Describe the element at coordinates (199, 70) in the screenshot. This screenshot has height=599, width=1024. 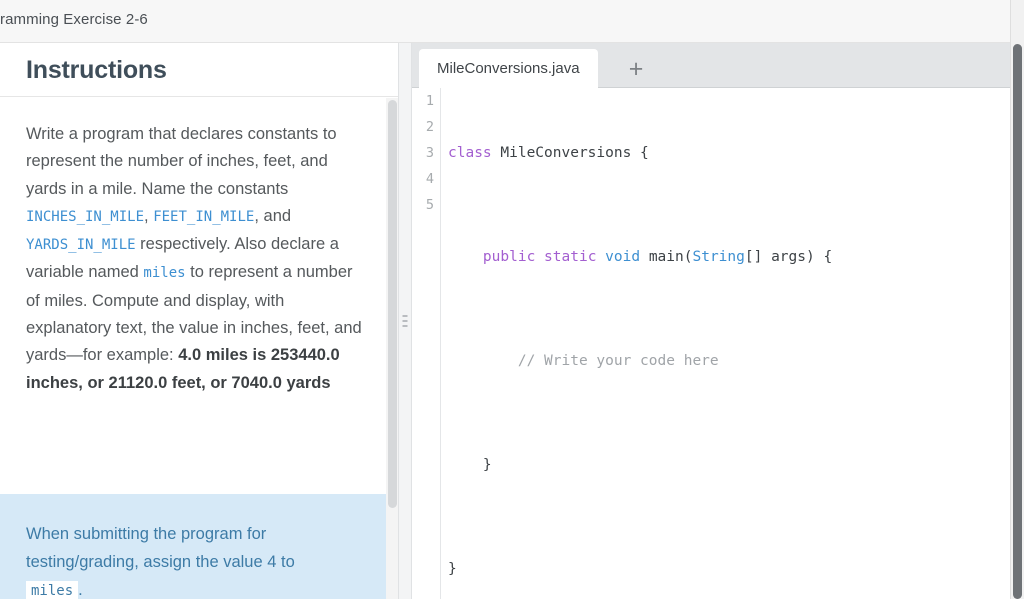
I see `instructions-header: Instructions` at that location.